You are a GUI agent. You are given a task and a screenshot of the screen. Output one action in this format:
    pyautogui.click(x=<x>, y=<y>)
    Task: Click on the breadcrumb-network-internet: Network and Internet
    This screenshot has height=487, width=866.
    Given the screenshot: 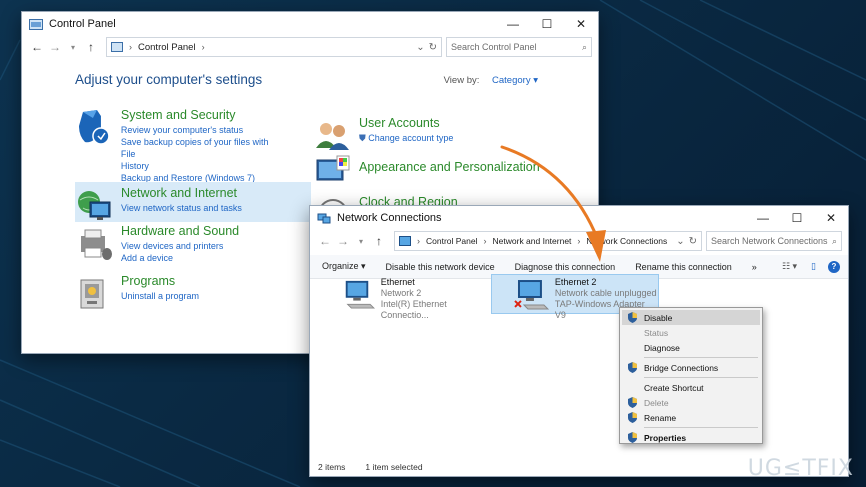 What is the action you would take?
    pyautogui.click(x=532, y=241)
    